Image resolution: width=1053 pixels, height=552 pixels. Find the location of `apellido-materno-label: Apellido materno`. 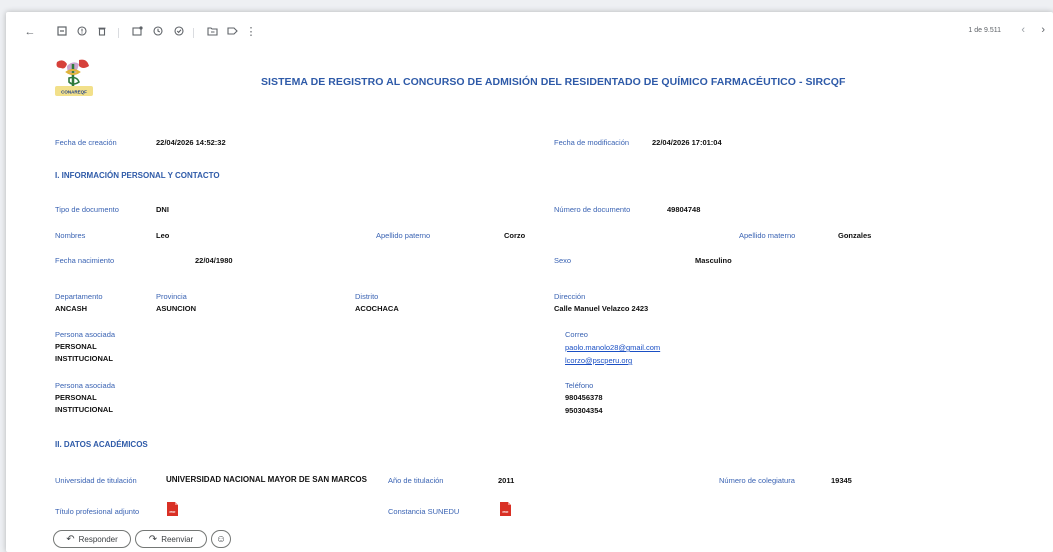

apellido-materno-label: Apellido materno is located at coordinates (767, 235).